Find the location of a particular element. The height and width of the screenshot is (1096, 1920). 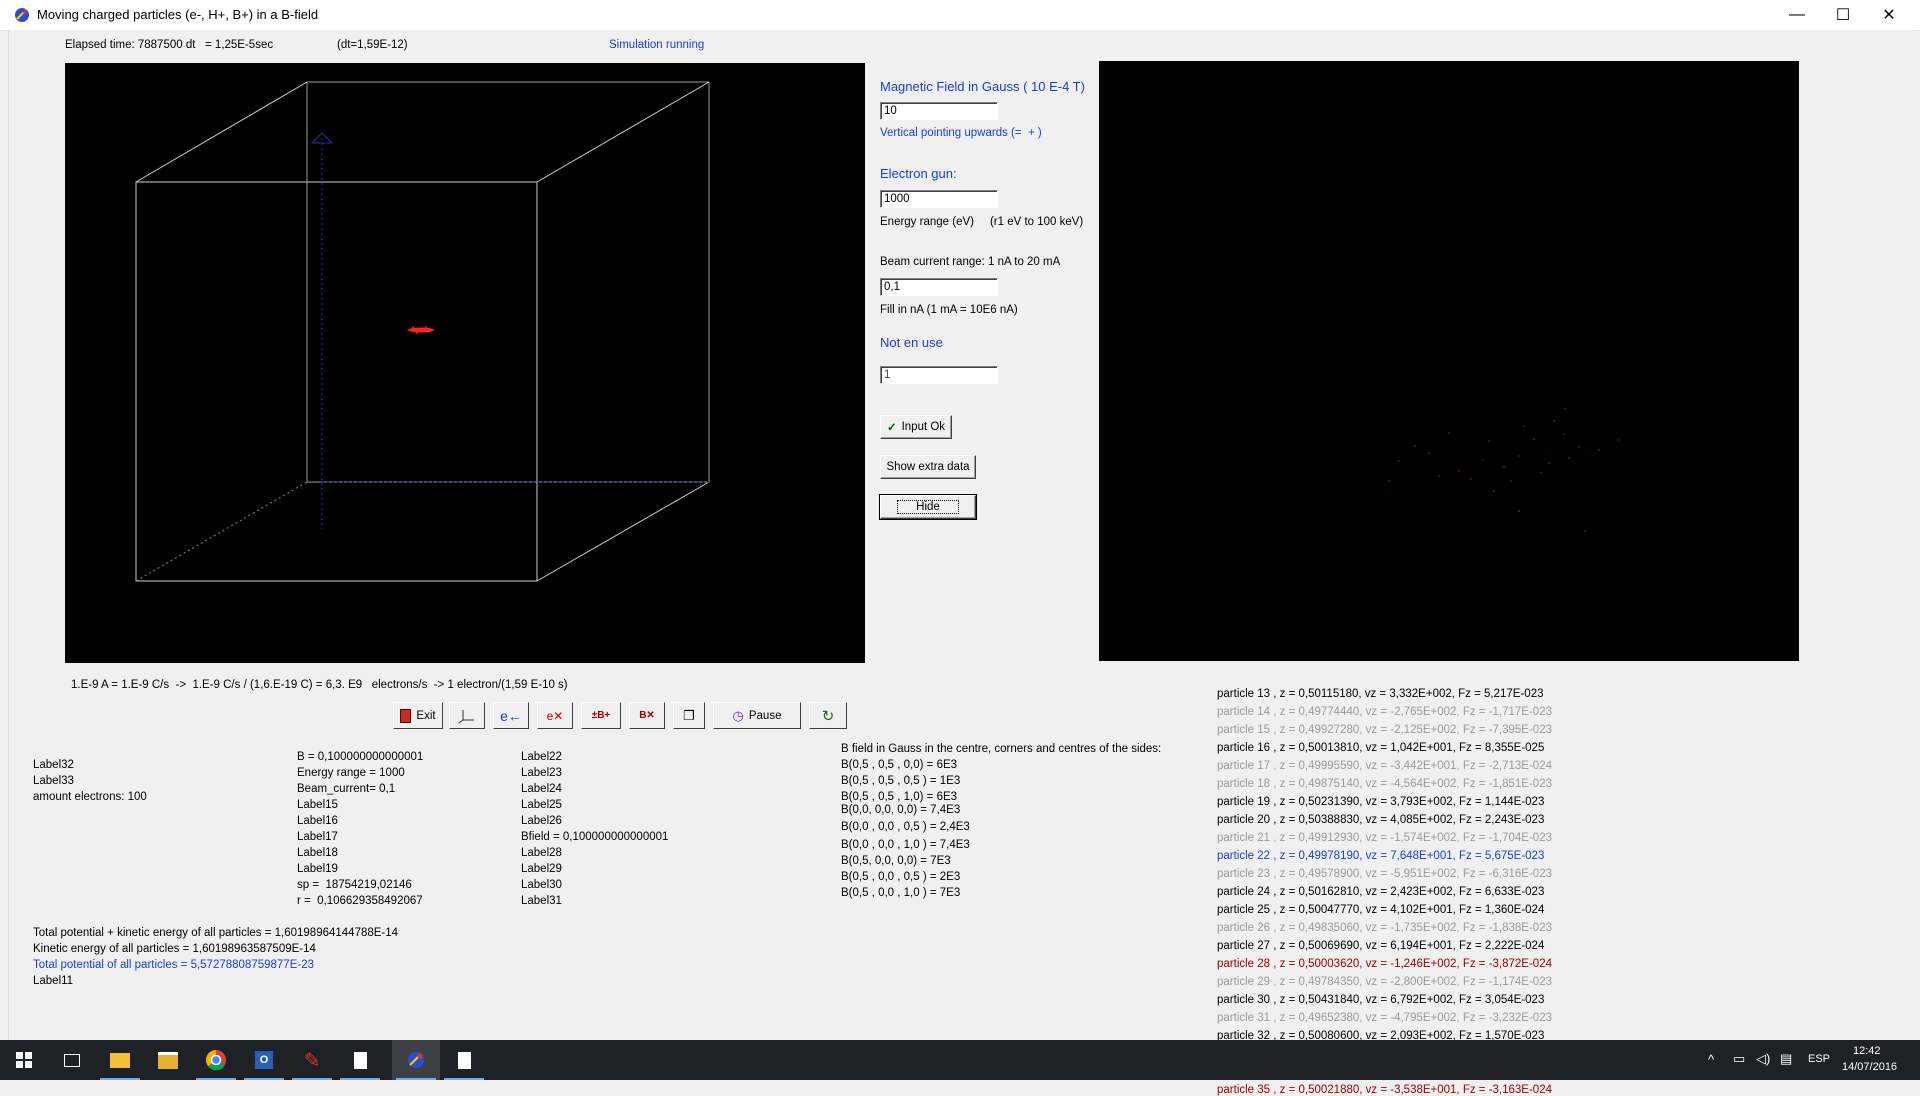

axes-view-button is located at coordinates (467, 715).